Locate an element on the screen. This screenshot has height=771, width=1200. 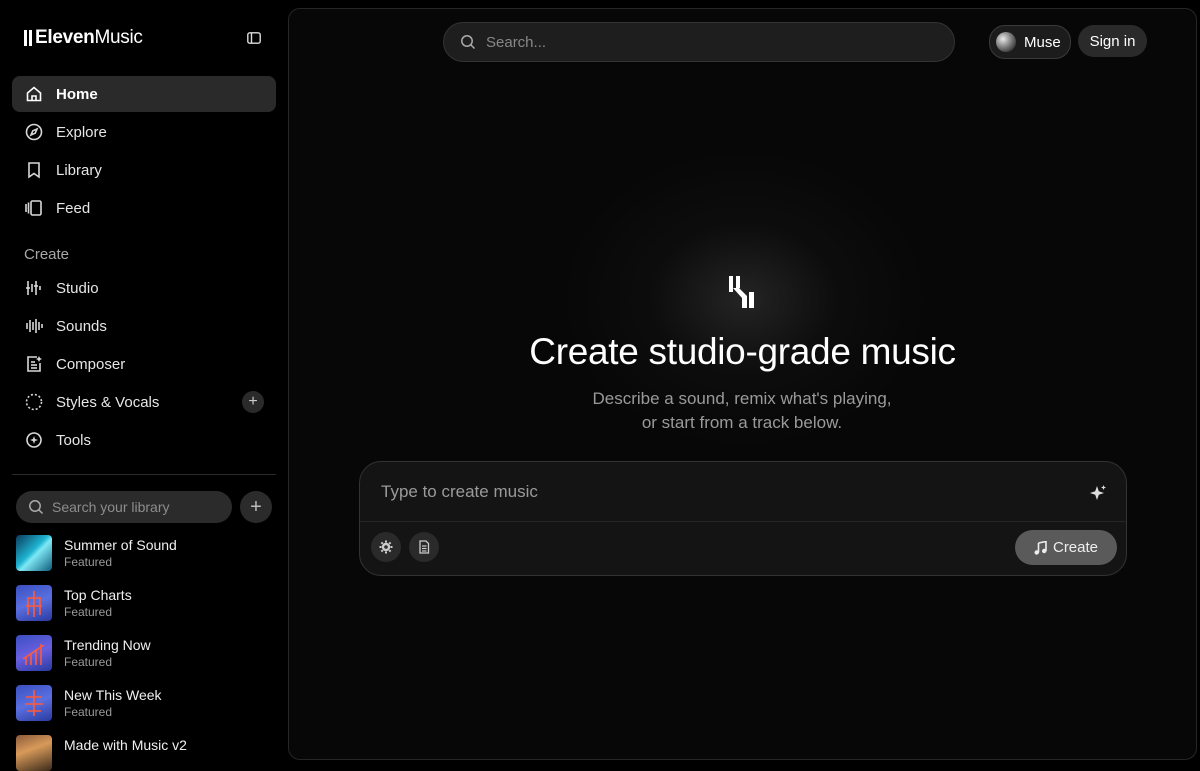
create-button: Create is located at coordinates (1066, 547).